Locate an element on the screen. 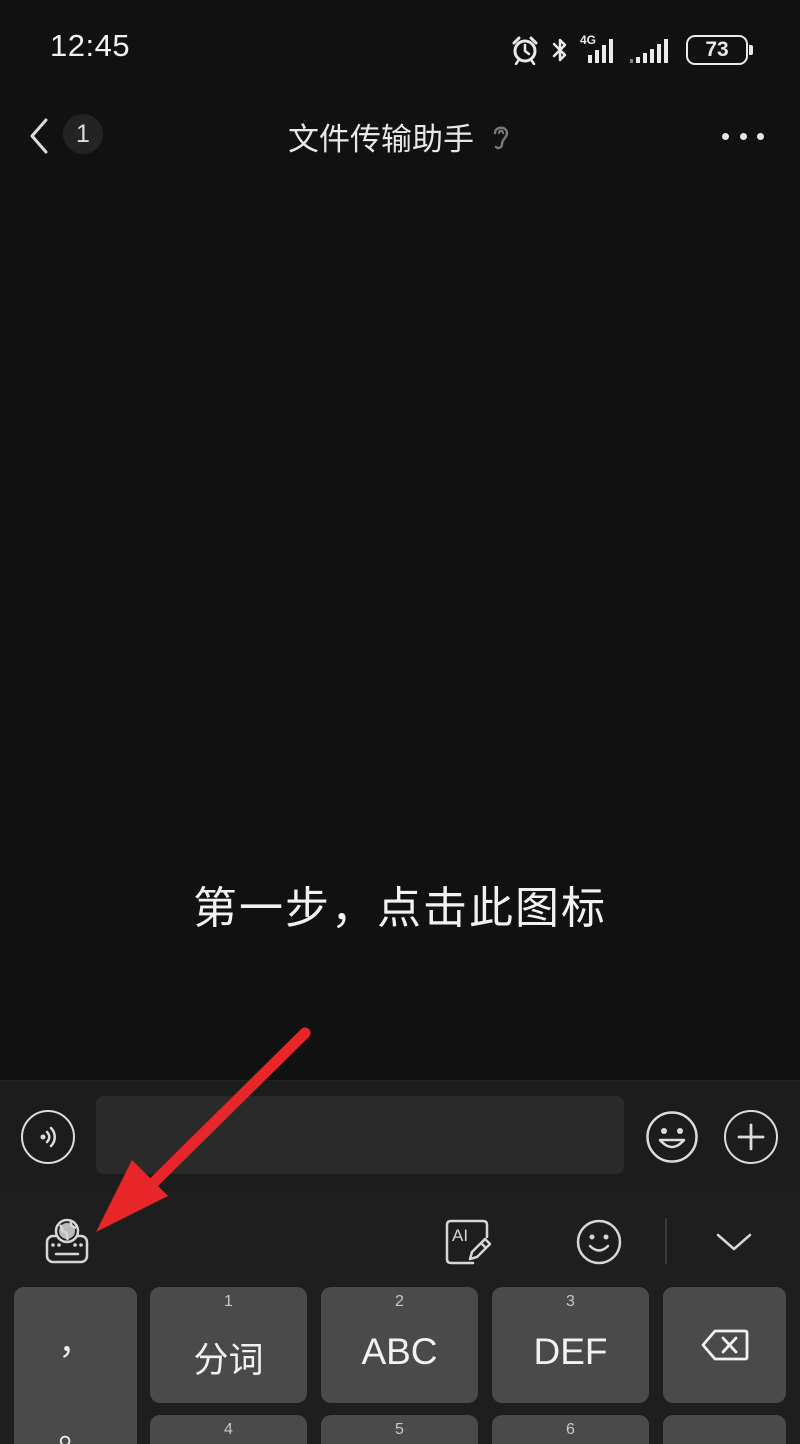  battery-icon: 73 is located at coordinates (719, 50).